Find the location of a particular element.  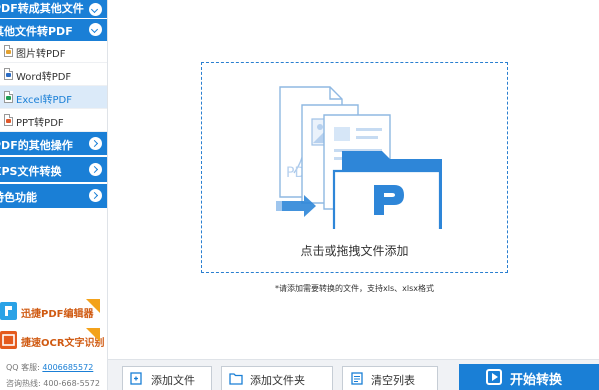

bottom-toolbar: 添加文件 添加文件夹 清空列表 开始转换 is located at coordinates (353, 374).